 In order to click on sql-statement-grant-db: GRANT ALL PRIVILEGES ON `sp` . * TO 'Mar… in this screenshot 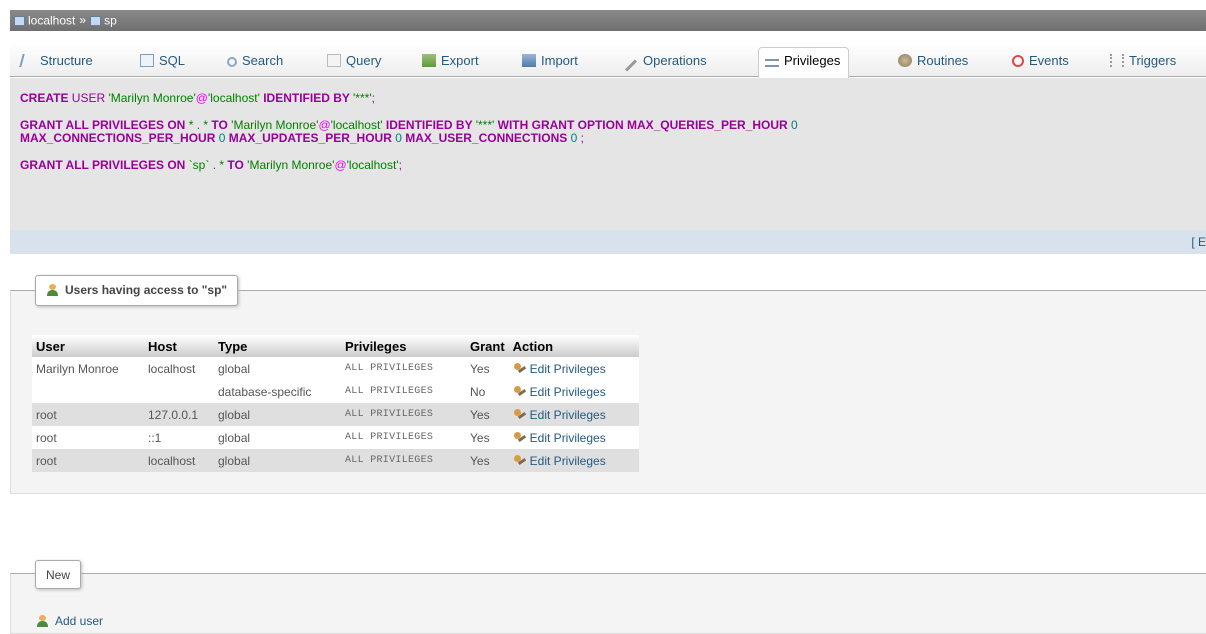, I will do `click(608, 165)`.